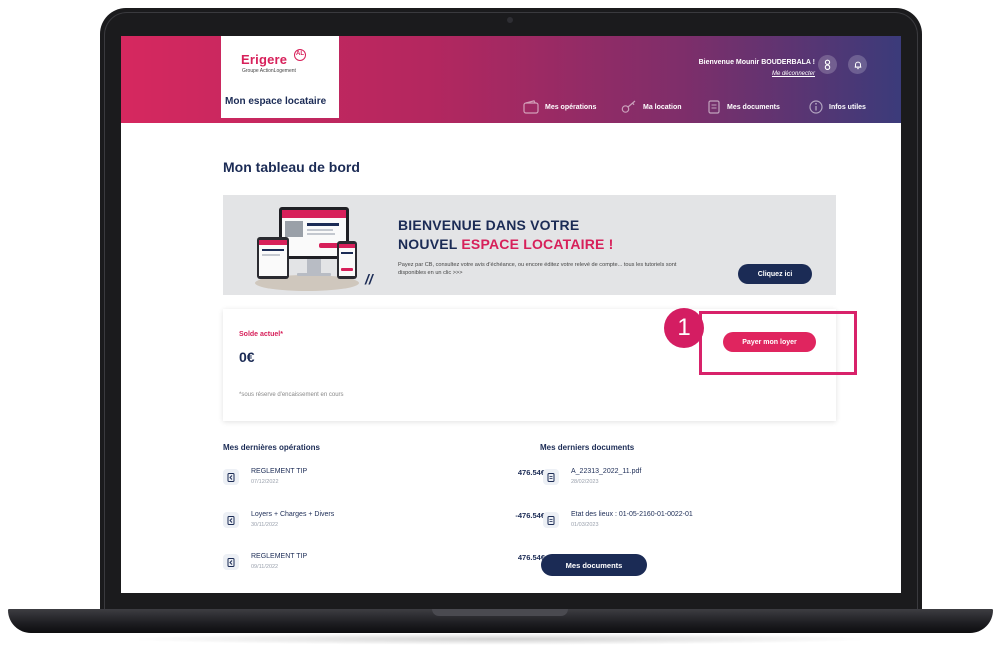 This screenshot has width=1001, height=661. I want to click on account-button, so click(827, 64).